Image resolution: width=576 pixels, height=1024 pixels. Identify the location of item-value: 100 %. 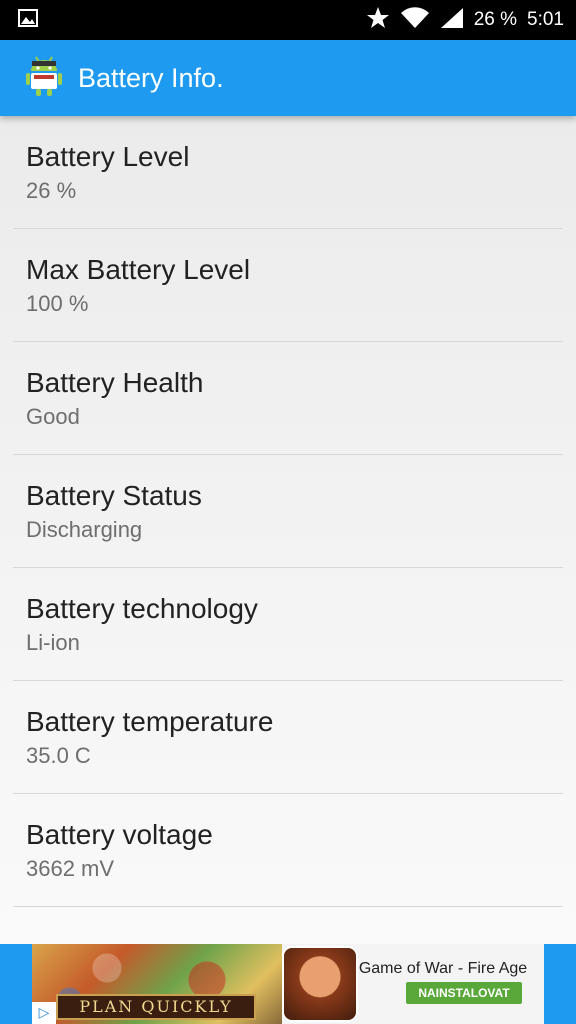
(57, 303).